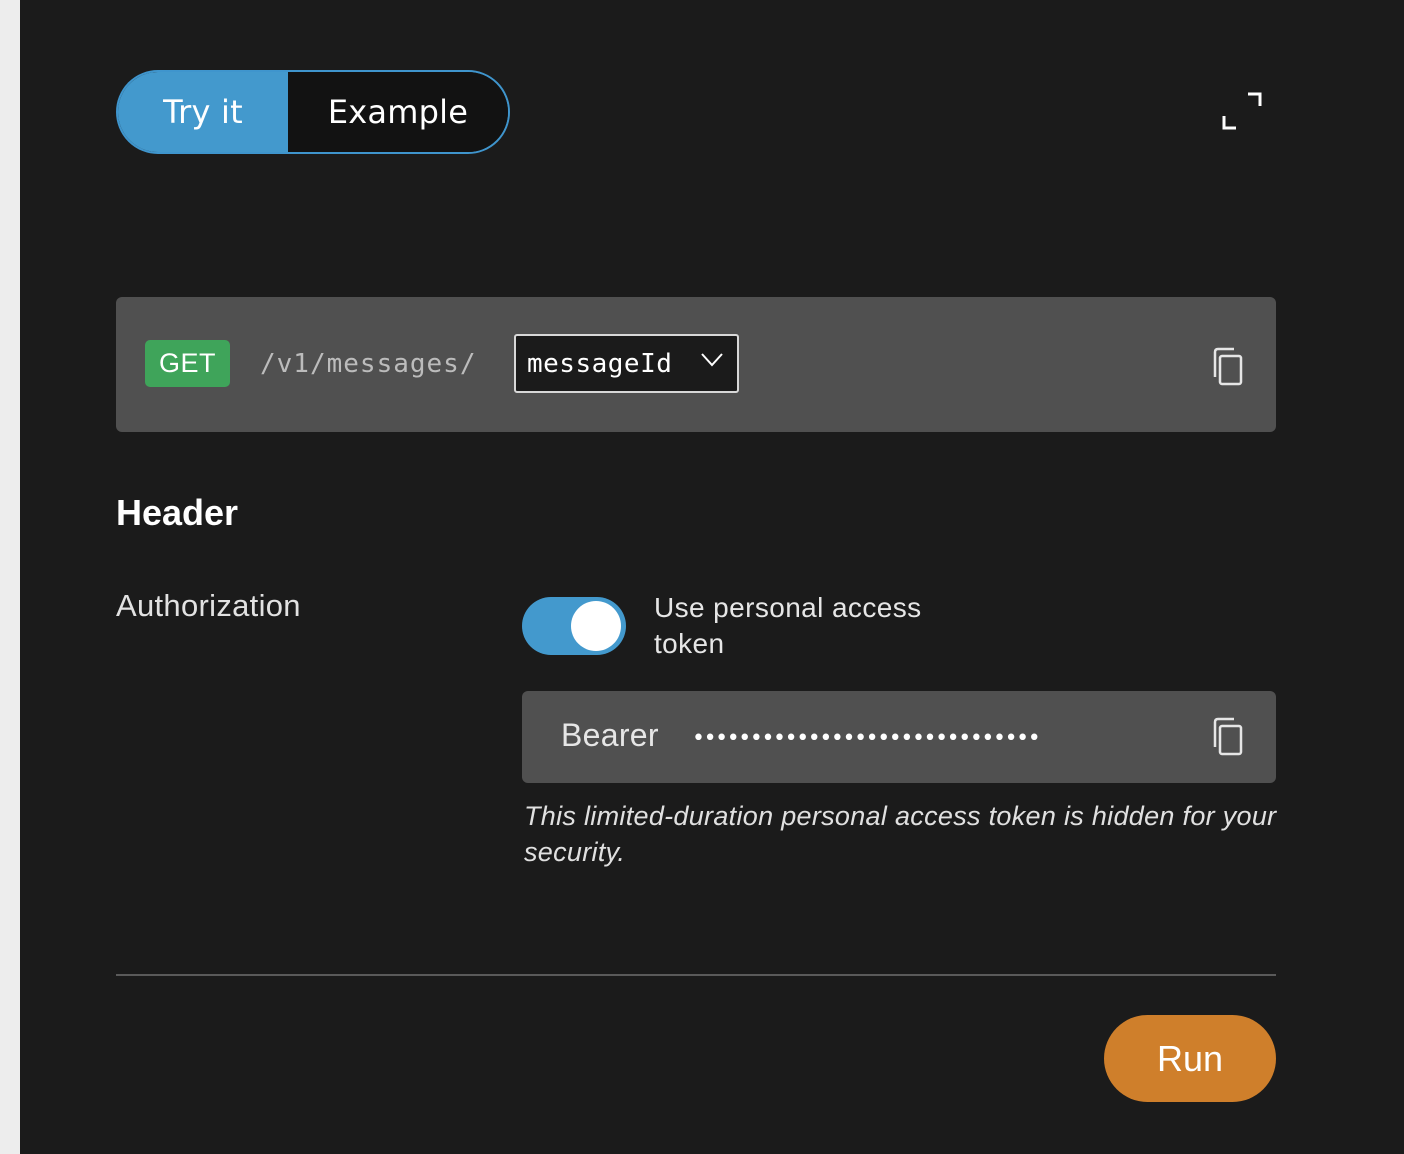  I want to click on request-url-bar: GET /v1/messages/ messageId, so click(696, 364).